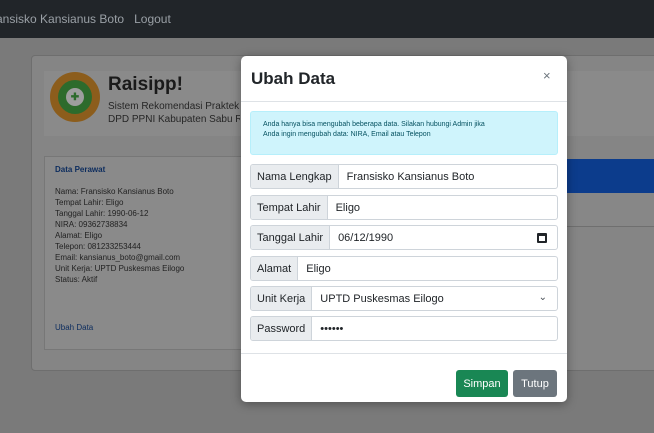 Image resolution: width=654 pixels, height=433 pixels. Describe the element at coordinates (295, 176) in the screenshot. I see `full-name-label: Nama Lengkap` at that location.